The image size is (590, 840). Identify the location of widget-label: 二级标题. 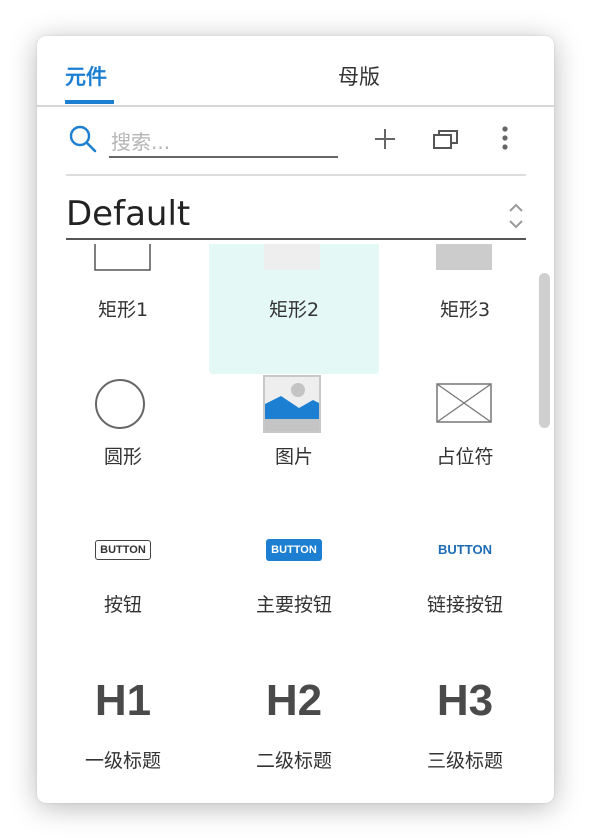
(293, 761).